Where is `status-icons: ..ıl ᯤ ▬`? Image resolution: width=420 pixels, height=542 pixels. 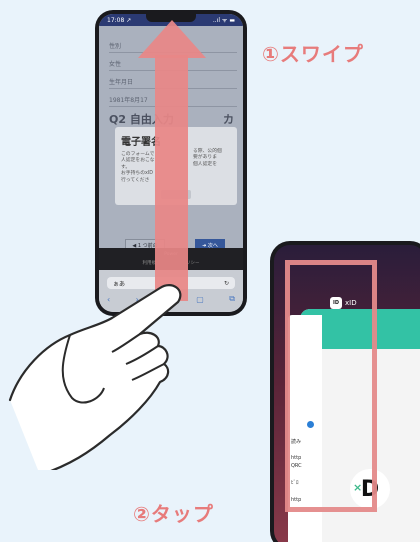
status-icons: ..ıl ᯤ ▬ is located at coordinates (223, 20).